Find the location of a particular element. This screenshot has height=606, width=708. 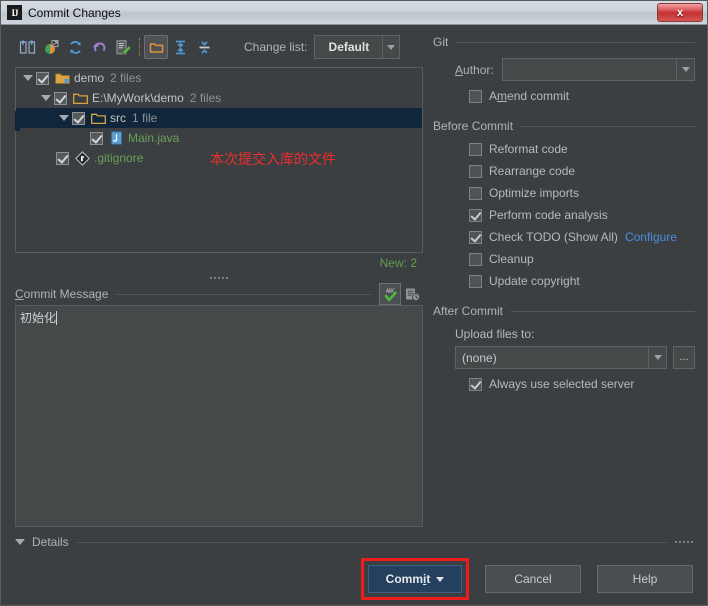

gitignore-file-icon is located at coordinates (82, 158).